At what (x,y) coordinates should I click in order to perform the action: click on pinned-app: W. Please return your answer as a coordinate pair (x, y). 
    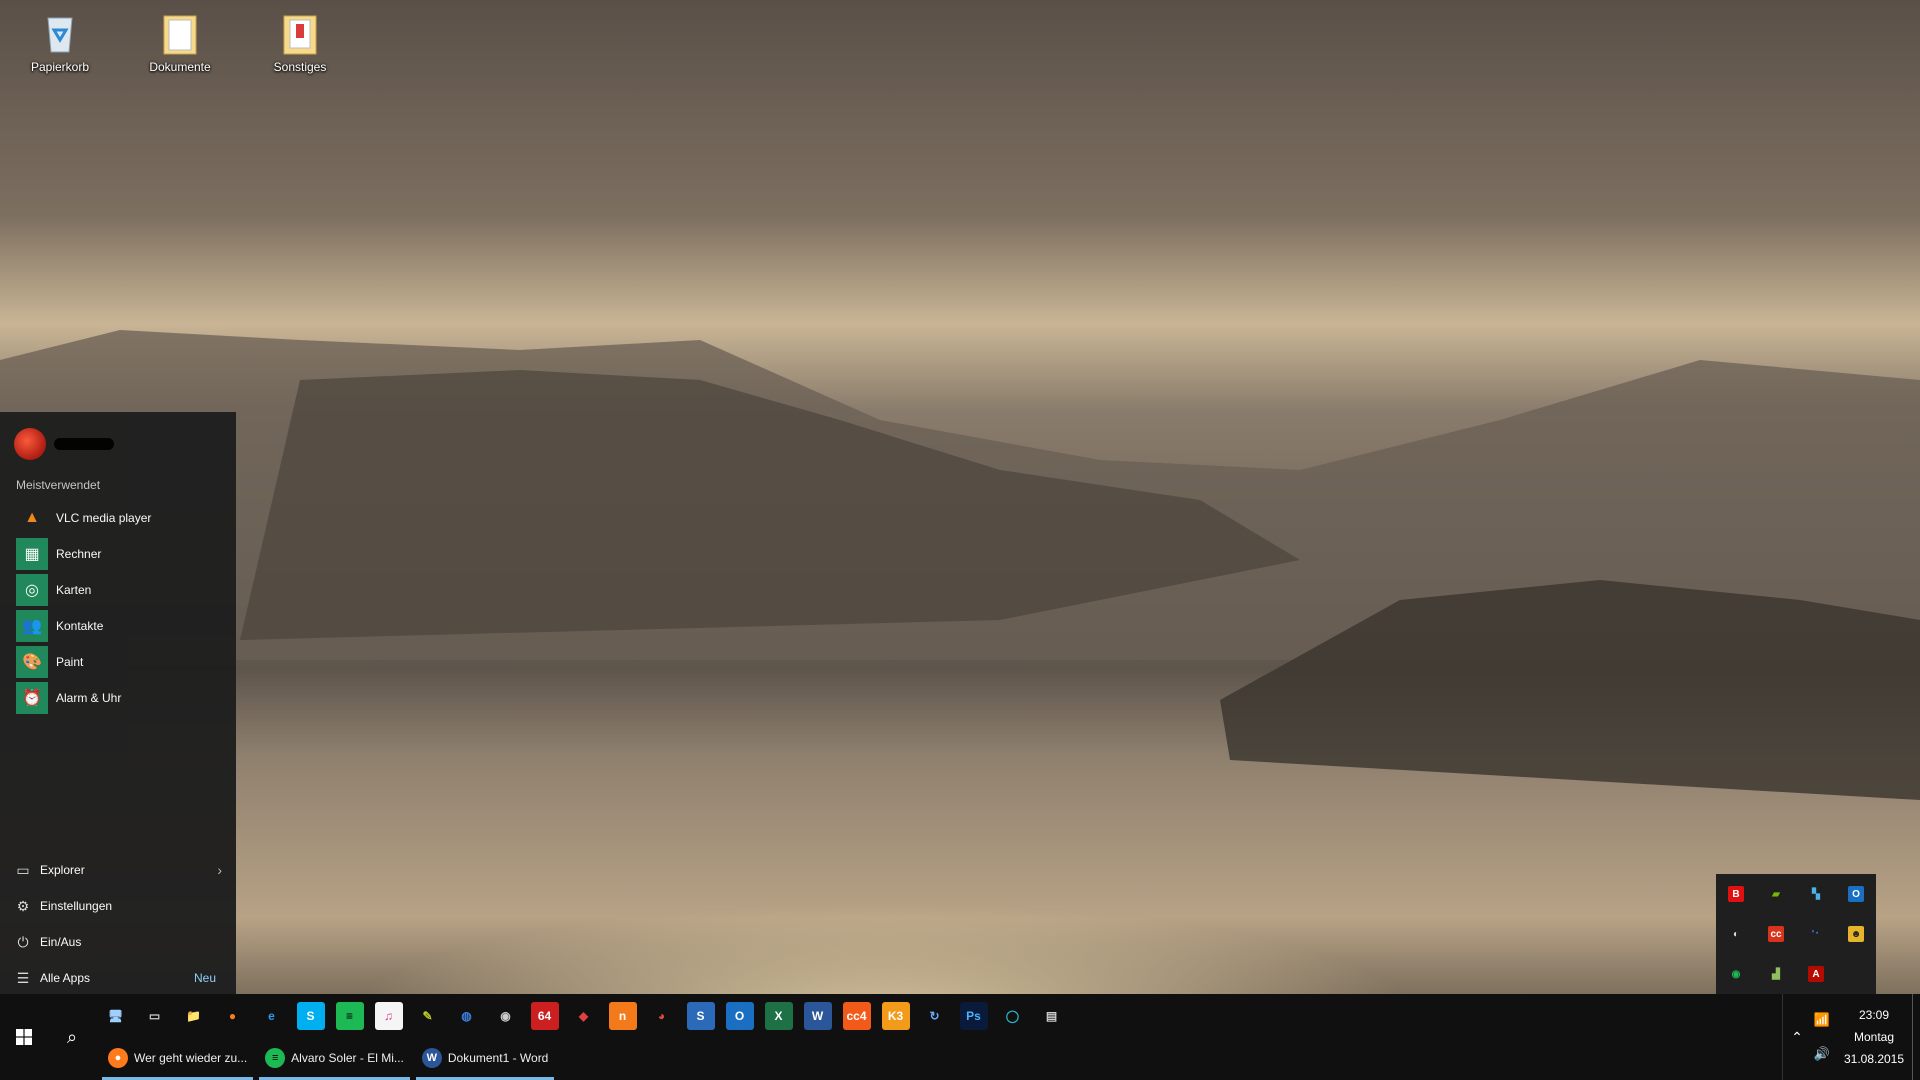
    Looking at the image, I should click on (817, 1016).